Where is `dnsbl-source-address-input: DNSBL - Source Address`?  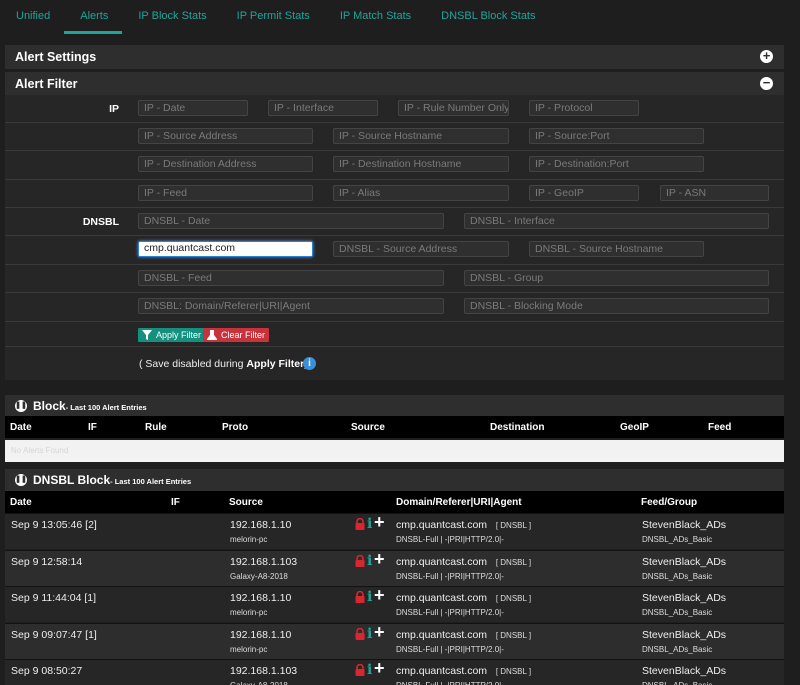 dnsbl-source-address-input: DNSBL - Source Address is located at coordinates (421, 249).